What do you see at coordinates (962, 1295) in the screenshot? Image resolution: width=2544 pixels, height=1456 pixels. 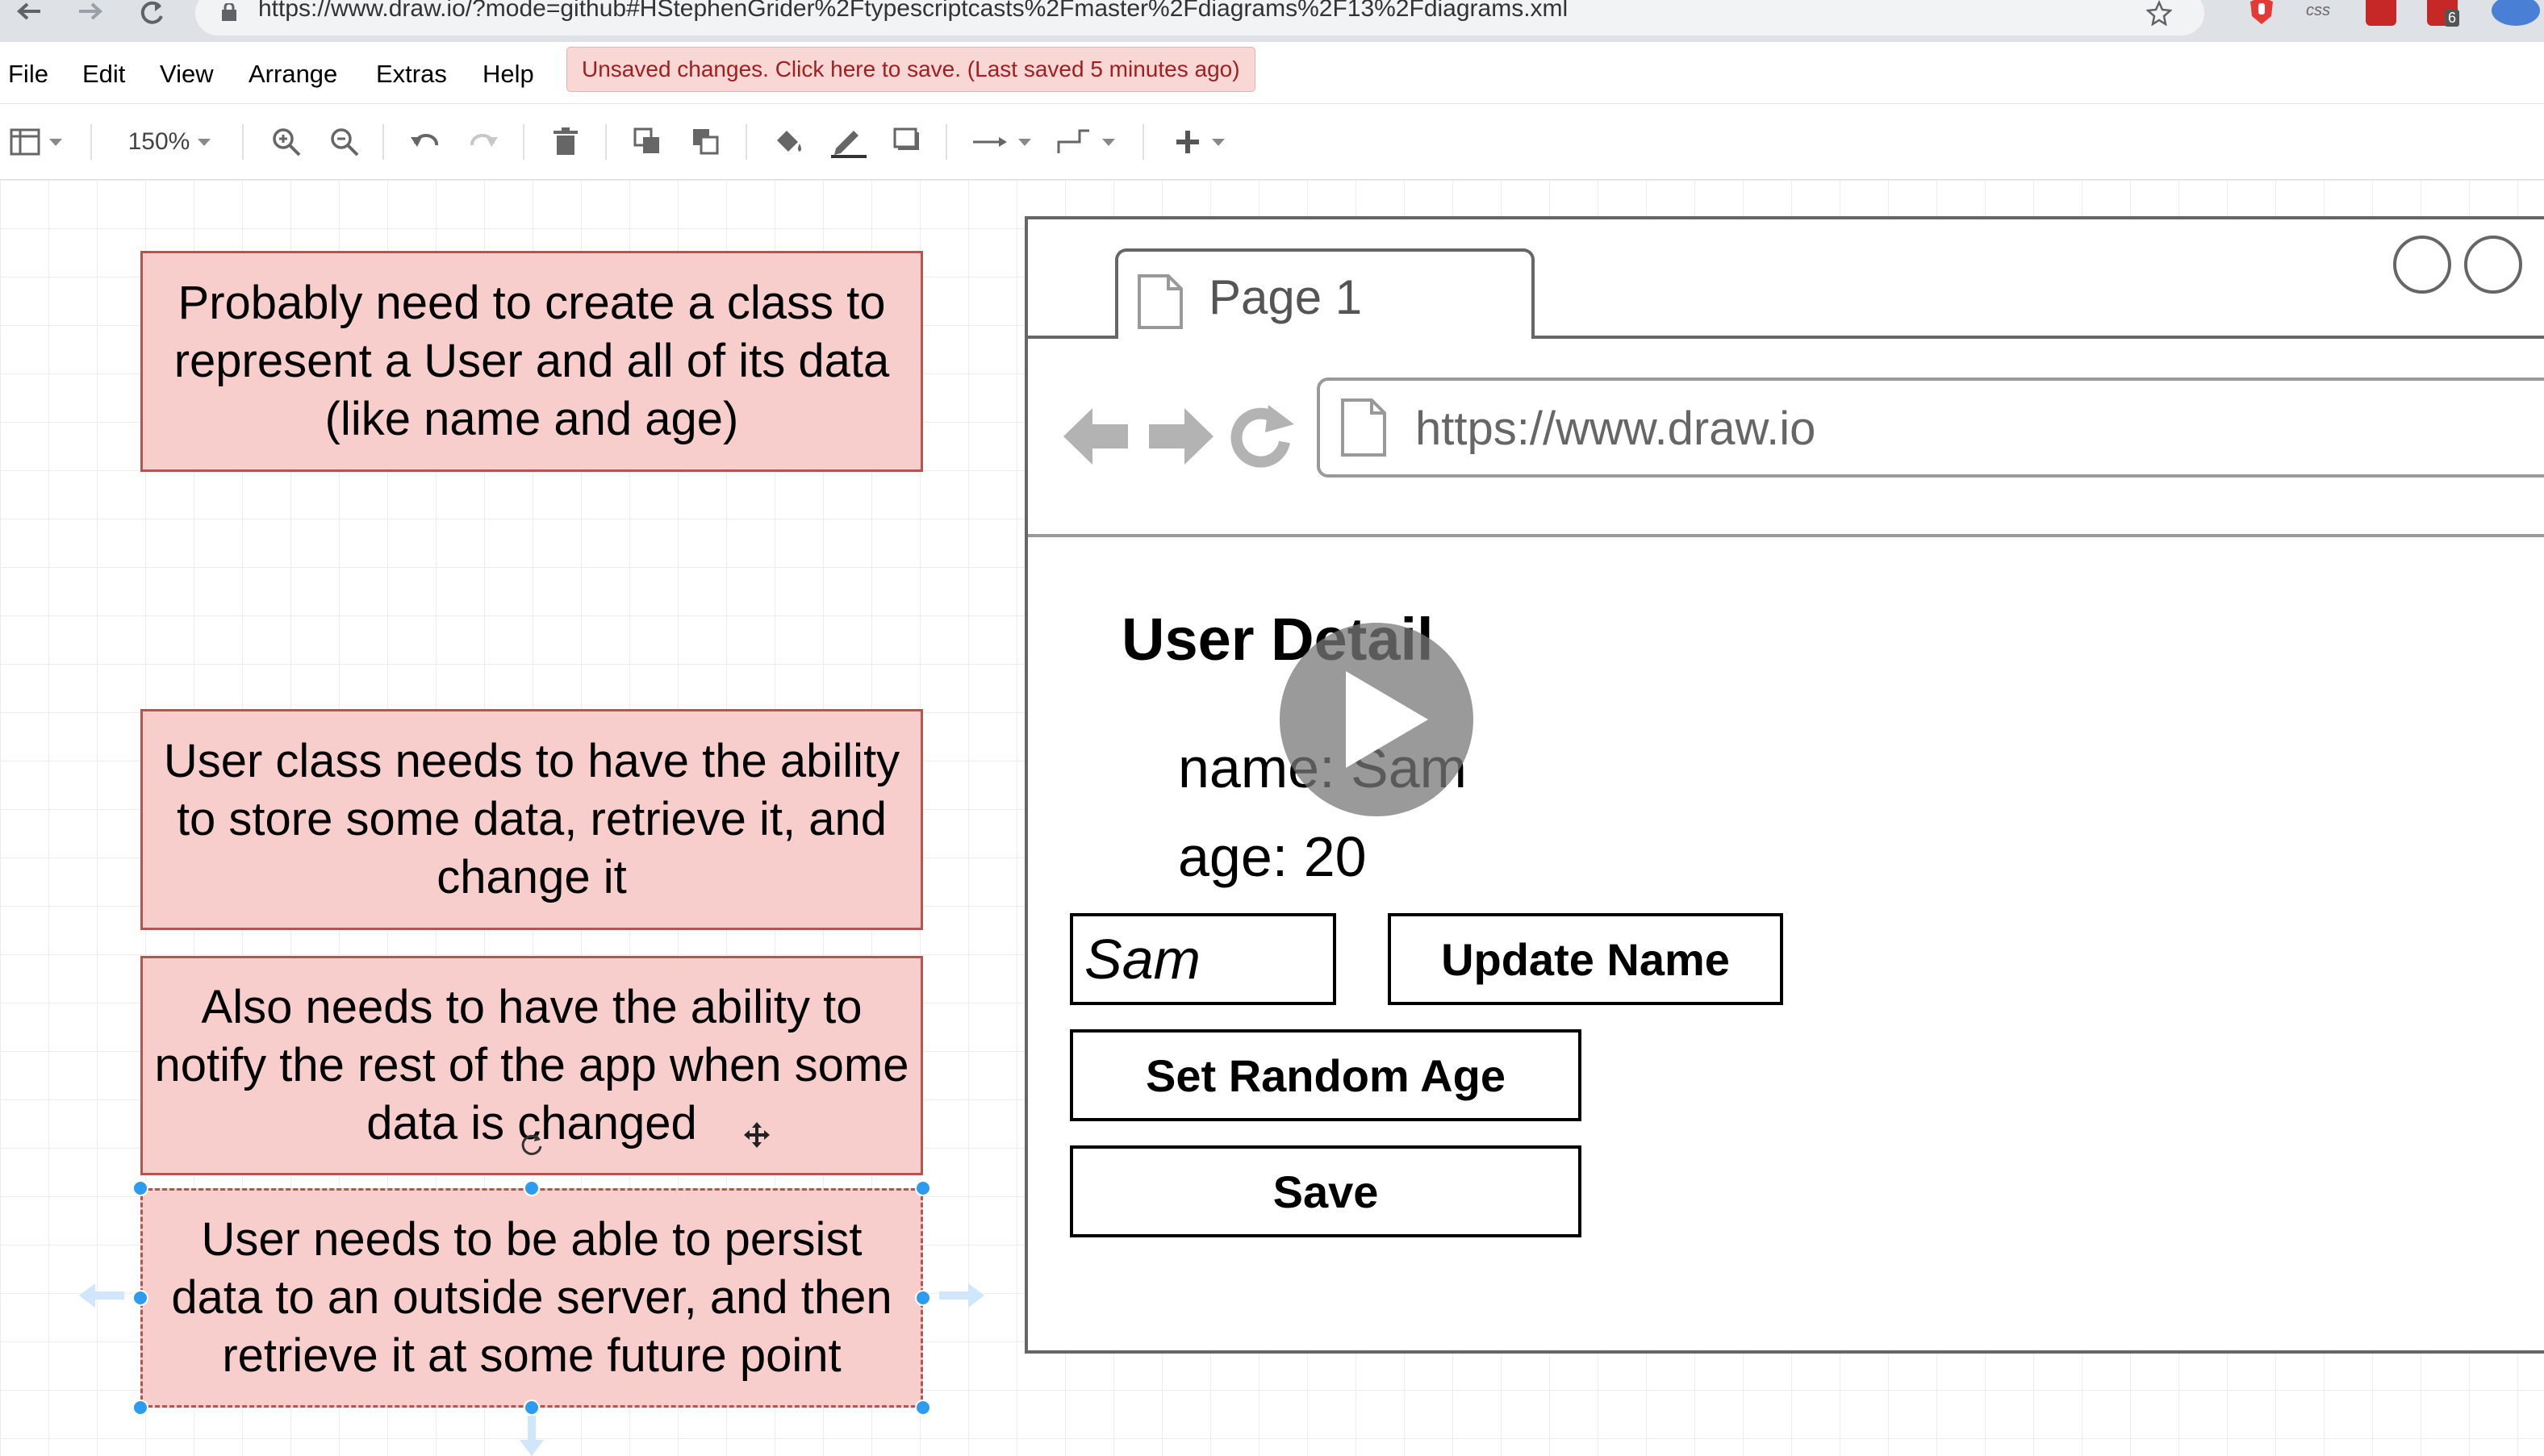 I see `connect-arrow-right-icon` at bounding box center [962, 1295].